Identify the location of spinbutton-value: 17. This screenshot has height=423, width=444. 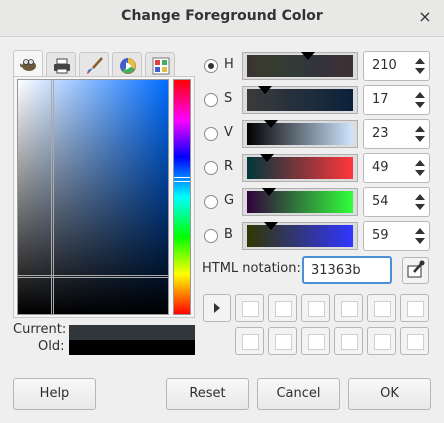
(380, 99).